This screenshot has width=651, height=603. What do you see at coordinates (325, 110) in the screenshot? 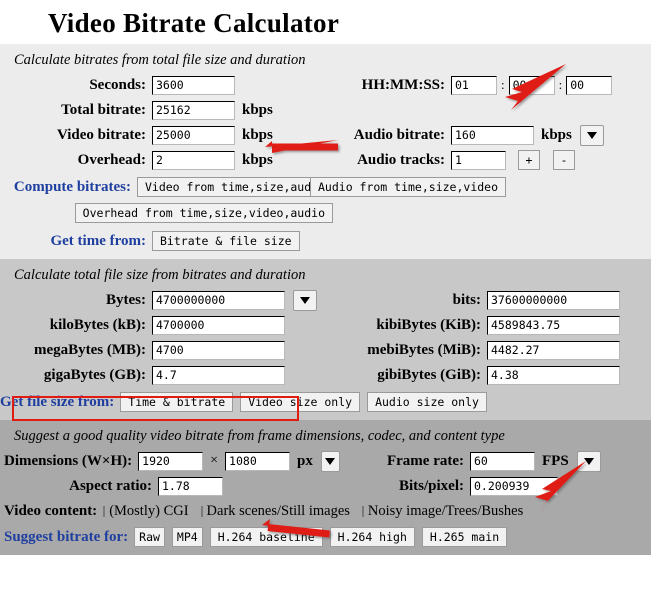
I see `row-total-bitrate: Total bitrate: kbps` at bounding box center [325, 110].